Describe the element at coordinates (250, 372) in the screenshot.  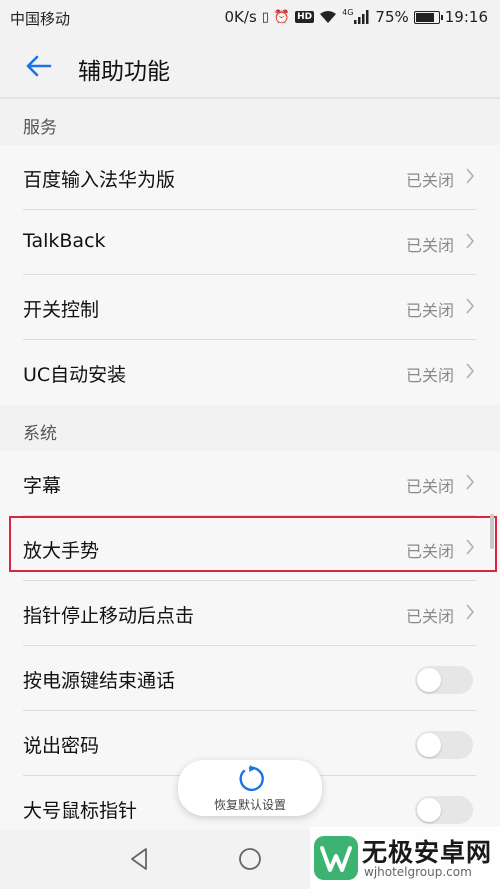
I see `setting-row-uc-auto-install: UC自动安装 已关闭` at that location.